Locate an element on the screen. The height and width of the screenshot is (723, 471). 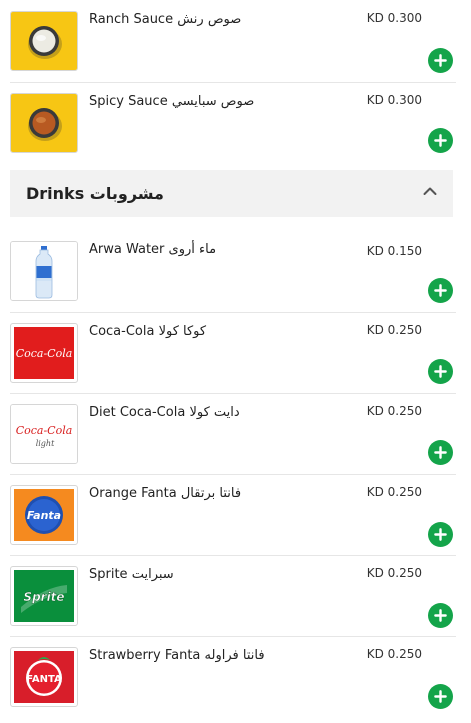
section-header-drinks: Drinks مشروبات is located at coordinates (231, 193).